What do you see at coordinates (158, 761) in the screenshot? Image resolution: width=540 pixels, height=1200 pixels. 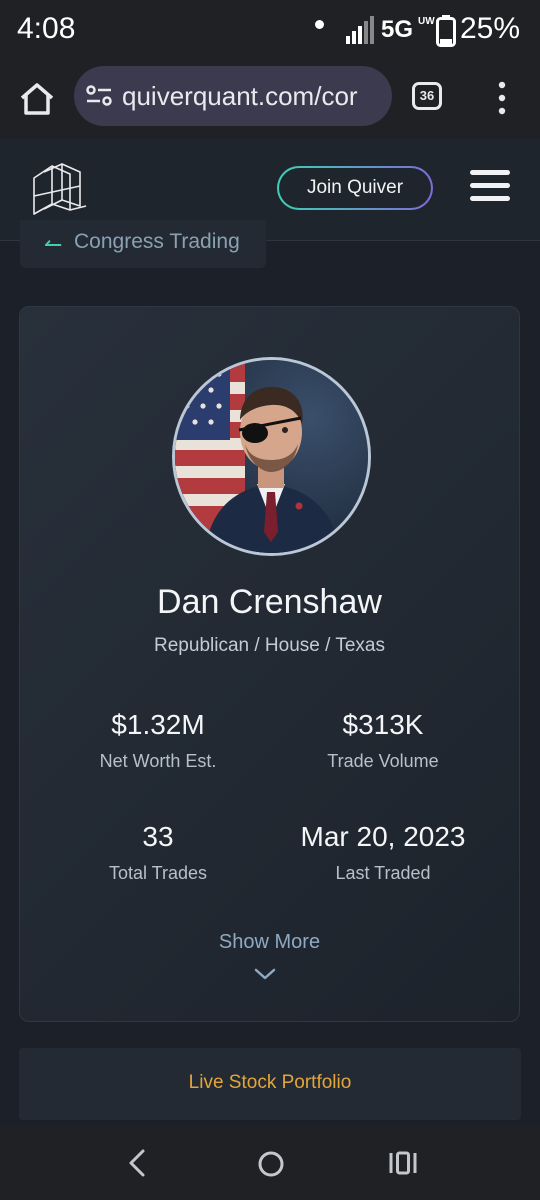 I see `stat-label: Net Worth Est.` at bounding box center [158, 761].